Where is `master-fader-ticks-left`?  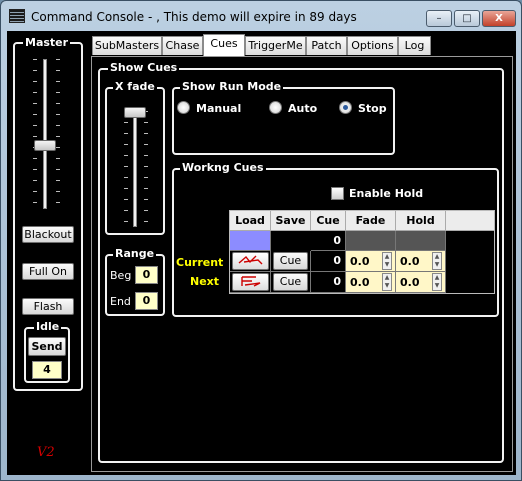 master-fader-ticks-left is located at coordinates (35, 134).